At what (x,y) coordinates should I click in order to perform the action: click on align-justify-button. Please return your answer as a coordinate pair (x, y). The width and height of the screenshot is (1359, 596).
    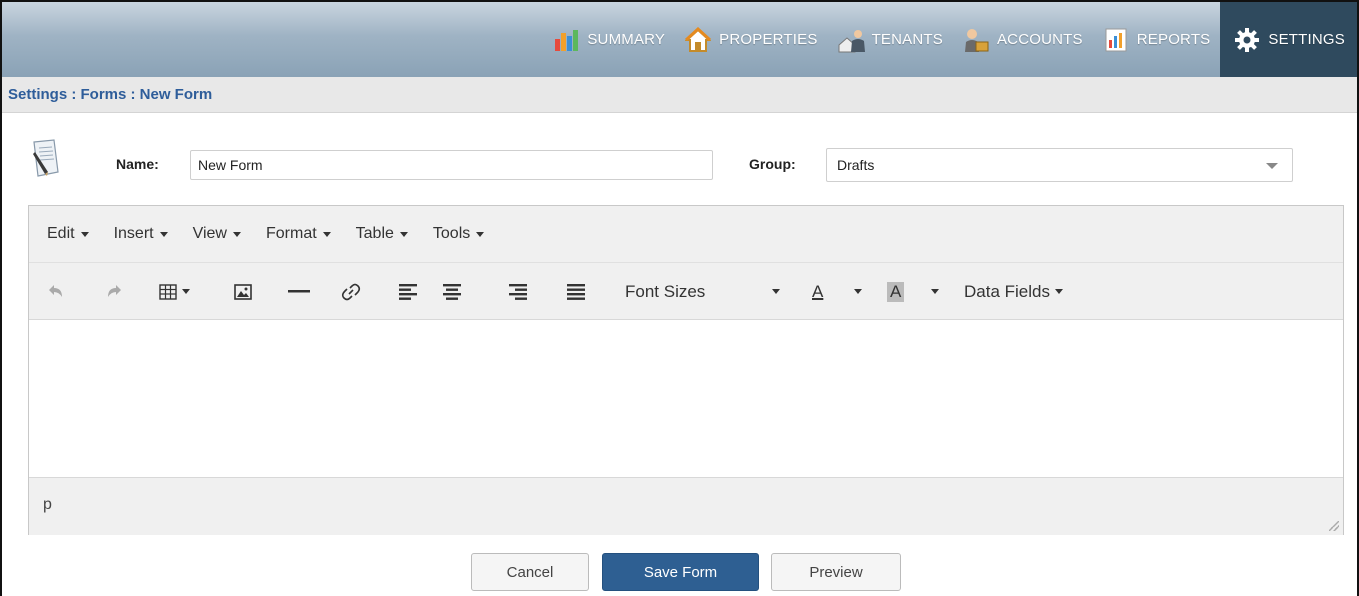
    Looking at the image, I should click on (576, 291).